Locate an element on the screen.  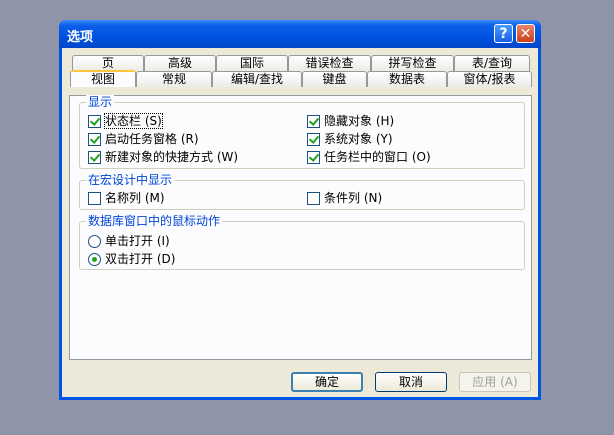
macro-names-label: 名称列 (M) is located at coordinates (135, 198).